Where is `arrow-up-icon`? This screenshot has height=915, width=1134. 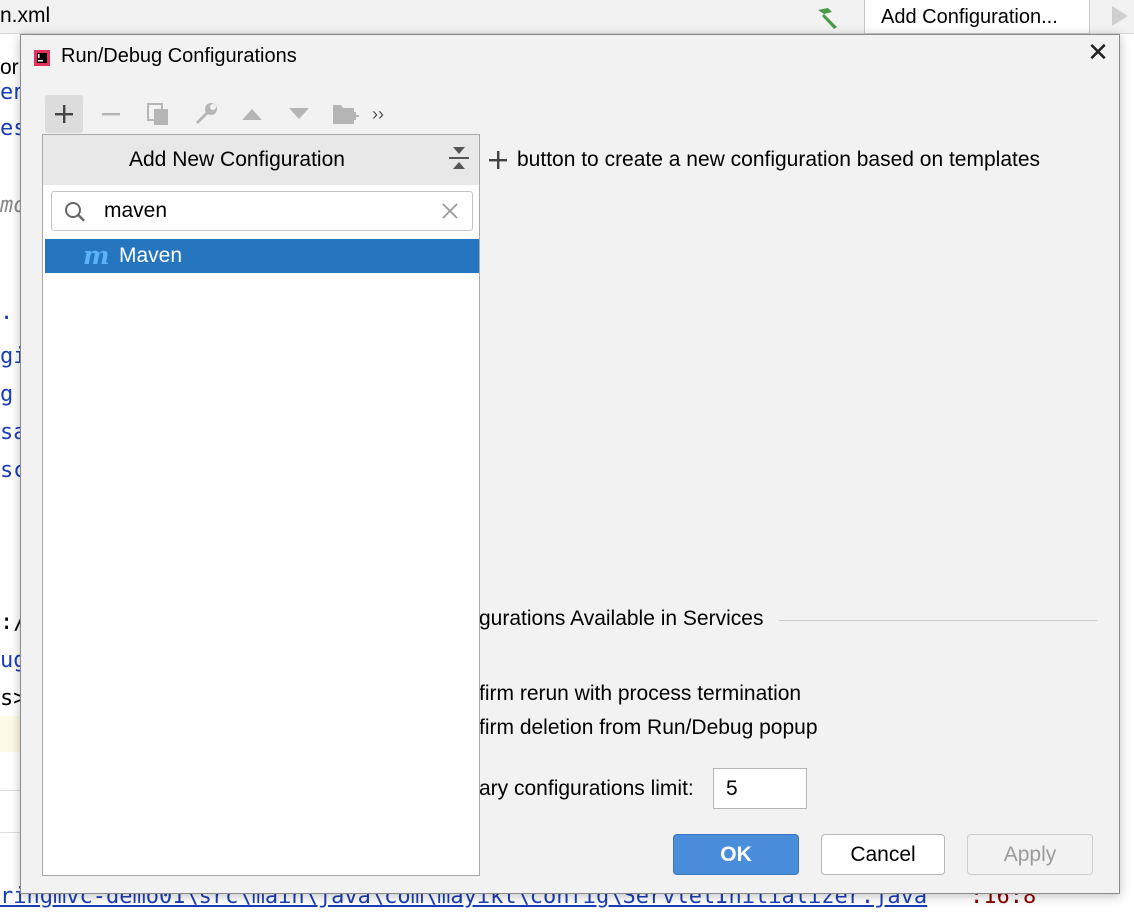 arrow-up-icon is located at coordinates (252, 114).